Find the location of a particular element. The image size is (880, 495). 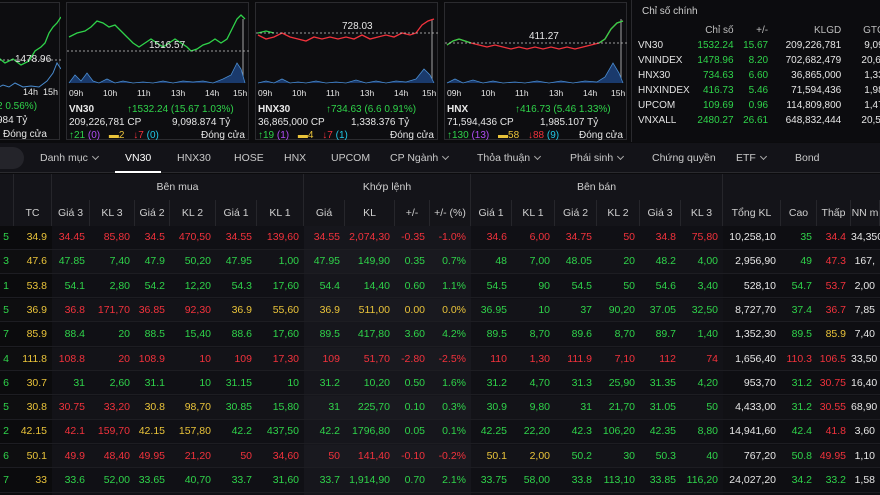

index-value: 1478.96 is located at coordinates (715, 60).